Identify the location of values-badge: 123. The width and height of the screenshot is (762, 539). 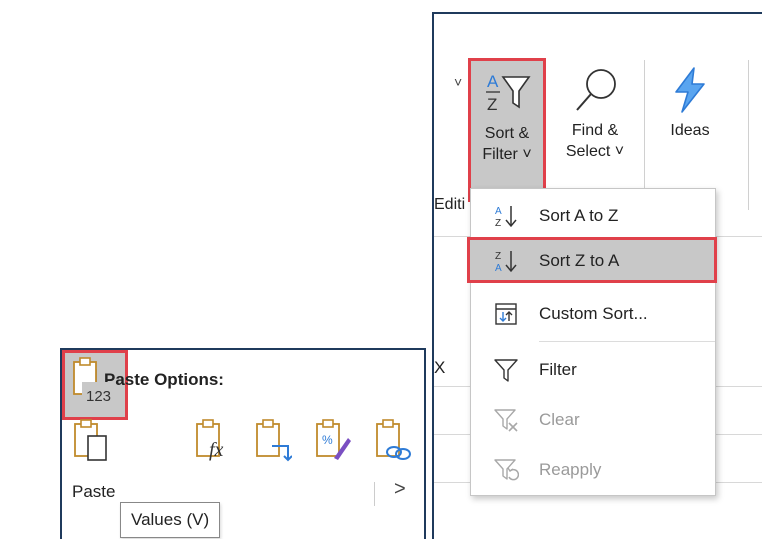
(99, 396).